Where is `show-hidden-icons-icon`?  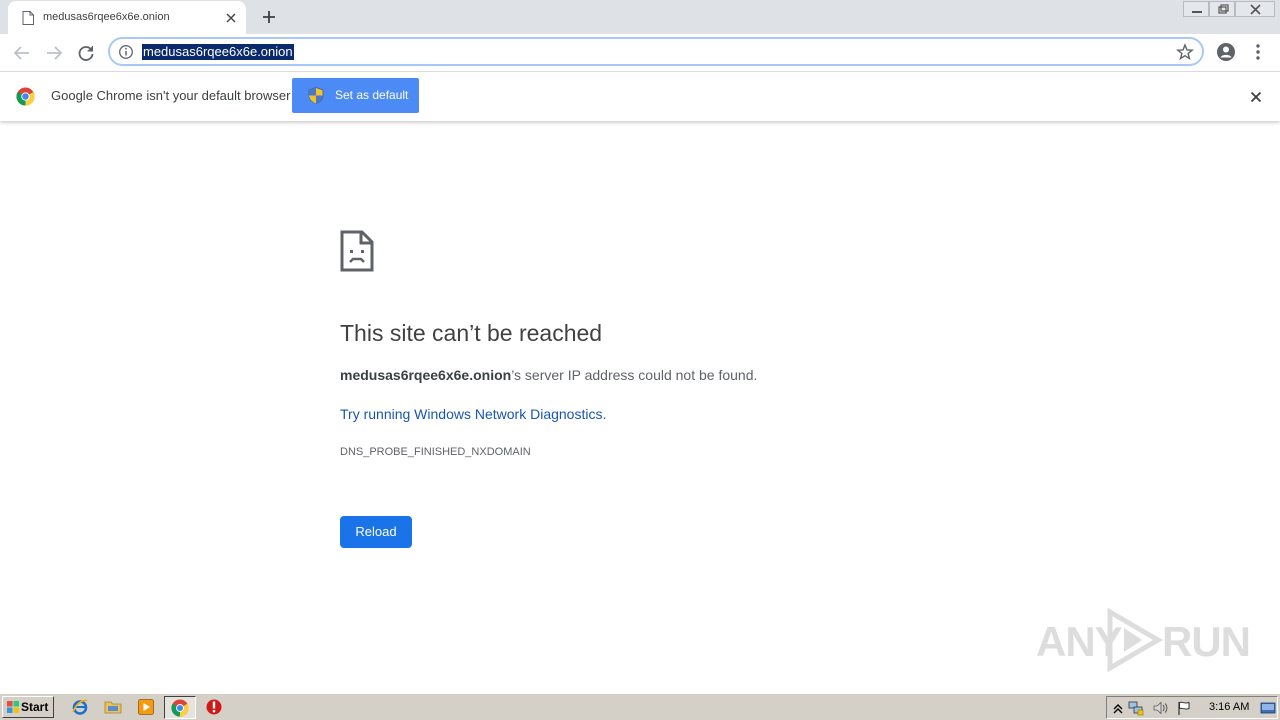 show-hidden-icons-icon is located at coordinates (1118, 708).